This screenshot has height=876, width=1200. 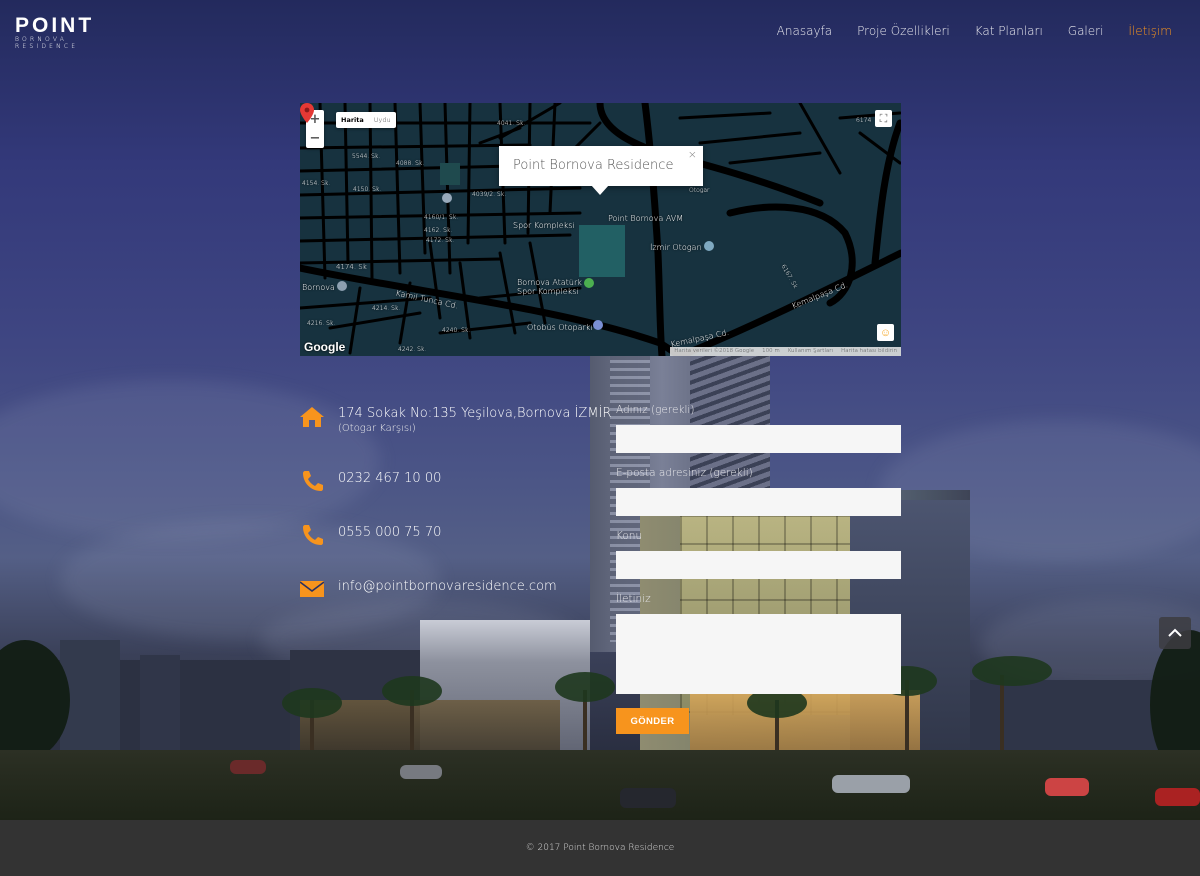 What do you see at coordinates (55, 25) in the screenshot?
I see `brand-name: POINT` at bounding box center [55, 25].